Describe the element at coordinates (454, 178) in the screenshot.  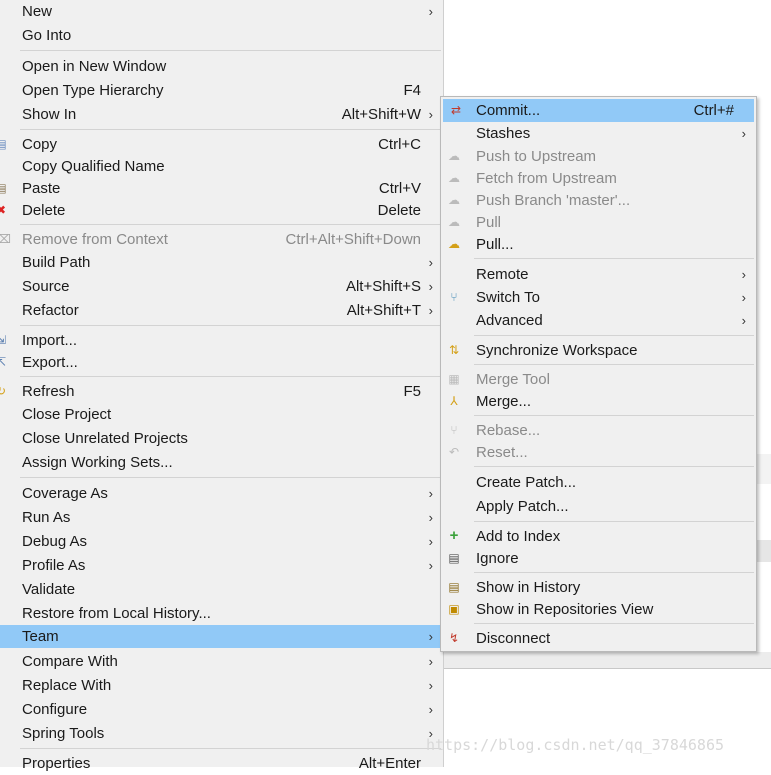
I see `fetch-icon: ☁` at that location.